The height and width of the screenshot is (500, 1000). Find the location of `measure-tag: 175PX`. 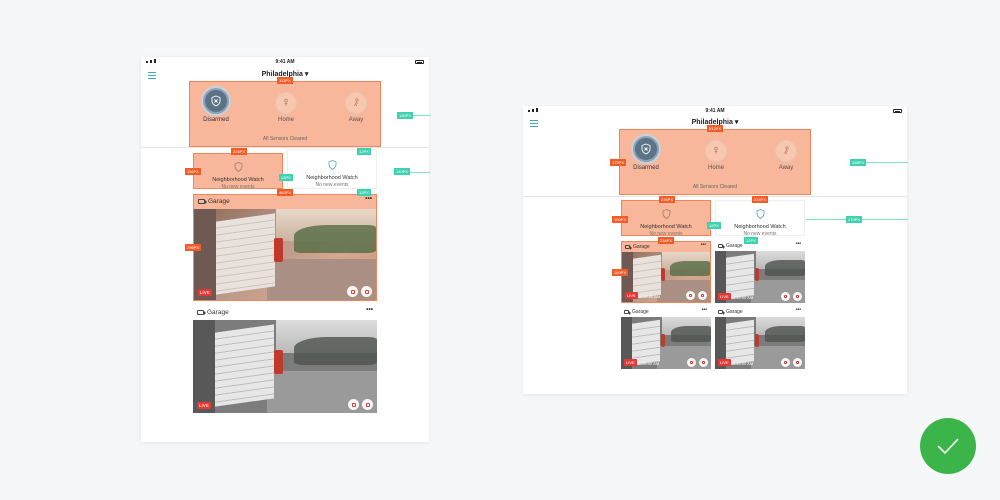

measure-tag: 175PX is located at coordinates (618, 162).